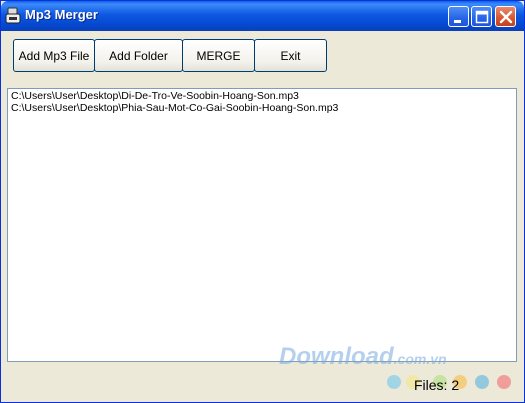 Image resolution: width=525 pixels, height=403 pixels. Describe the element at coordinates (420, 359) in the screenshot. I see `watermark-suffix: .com.vn` at that location.